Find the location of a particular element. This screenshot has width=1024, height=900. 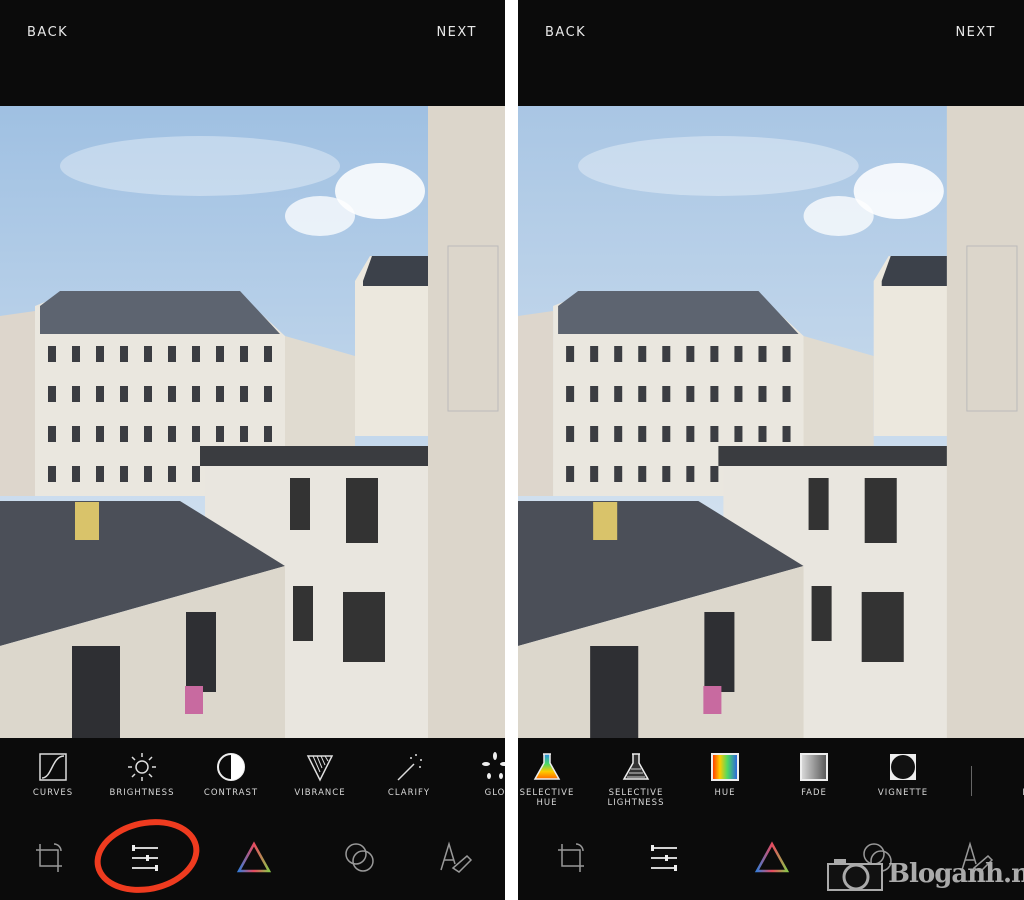

curves-icon is located at coordinates (53, 767).